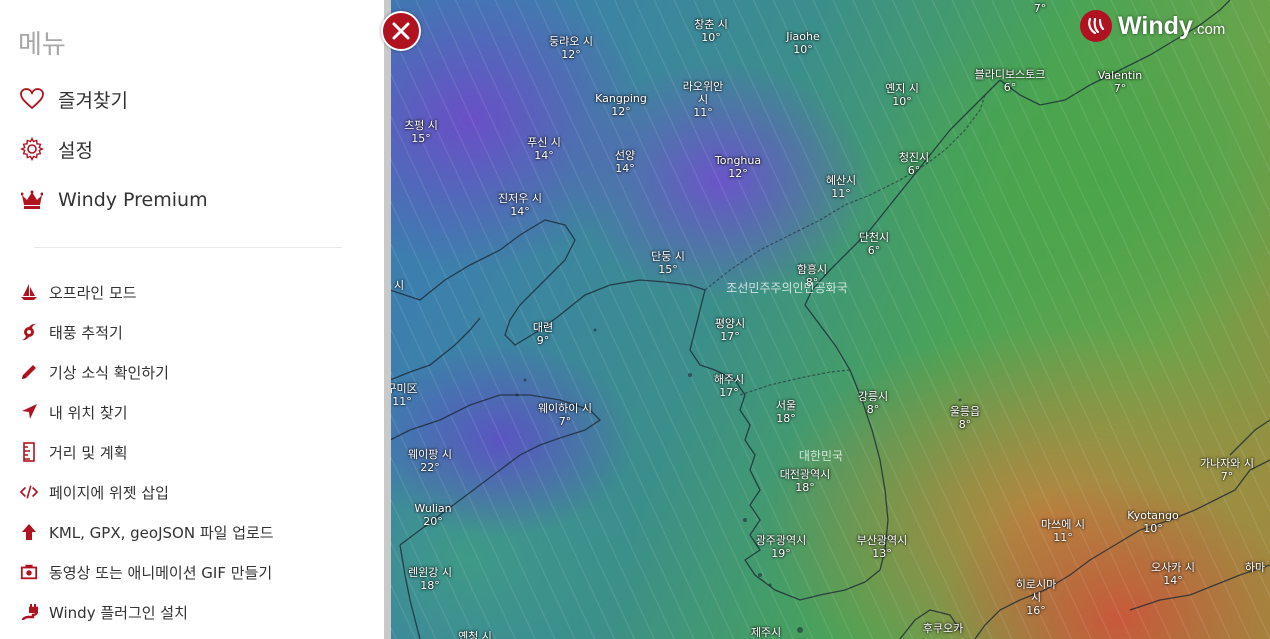 This screenshot has width=1270, height=639. I want to click on menu-item-weather-news: 기상 소식 확인하기, so click(94, 372).